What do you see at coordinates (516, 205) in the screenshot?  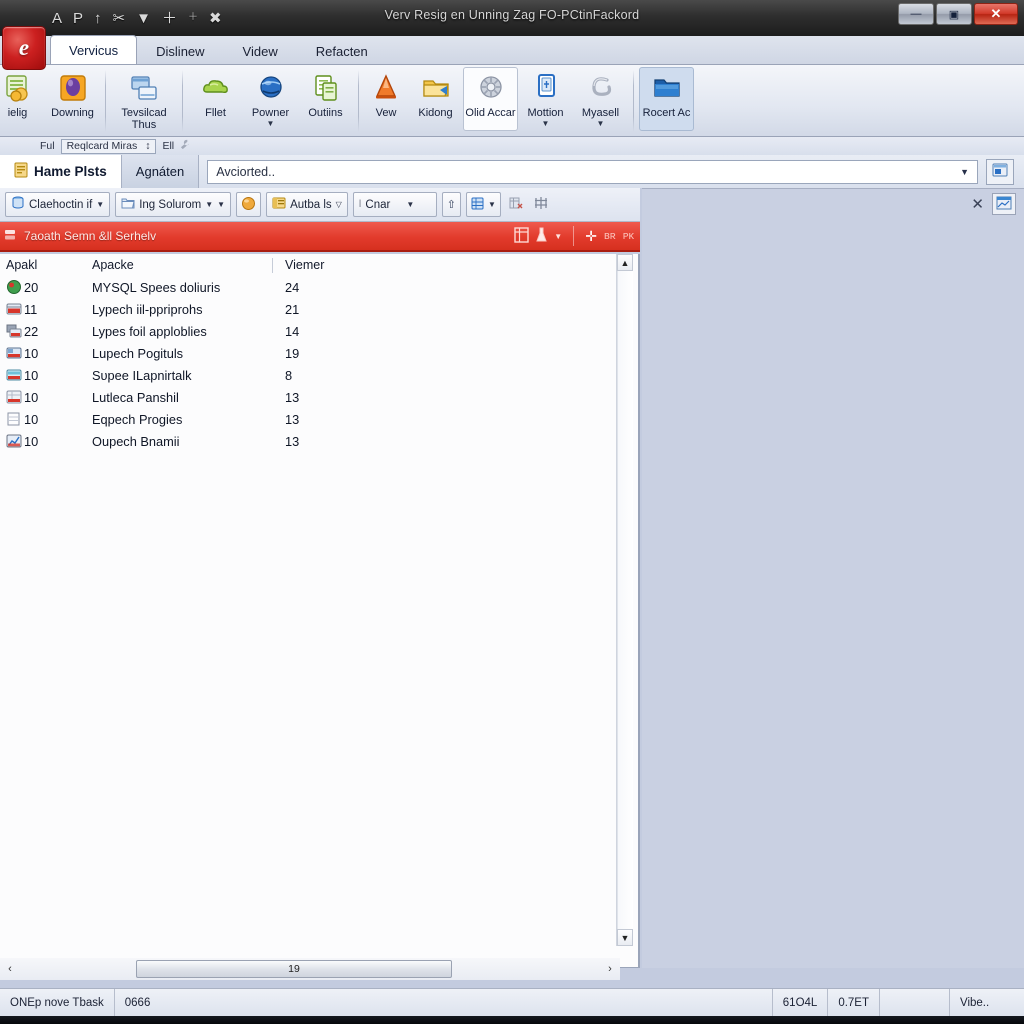 I see `delete-table-button` at bounding box center [516, 205].